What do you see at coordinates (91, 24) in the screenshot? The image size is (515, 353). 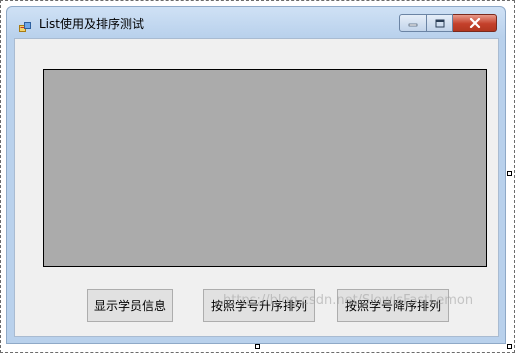 I see `window-title: List使用及排序测试` at bounding box center [91, 24].